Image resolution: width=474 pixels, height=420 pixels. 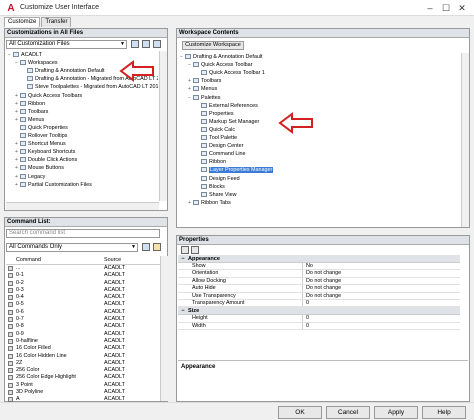 I want to click on customizations-hscroll, so click(x=82, y=206).